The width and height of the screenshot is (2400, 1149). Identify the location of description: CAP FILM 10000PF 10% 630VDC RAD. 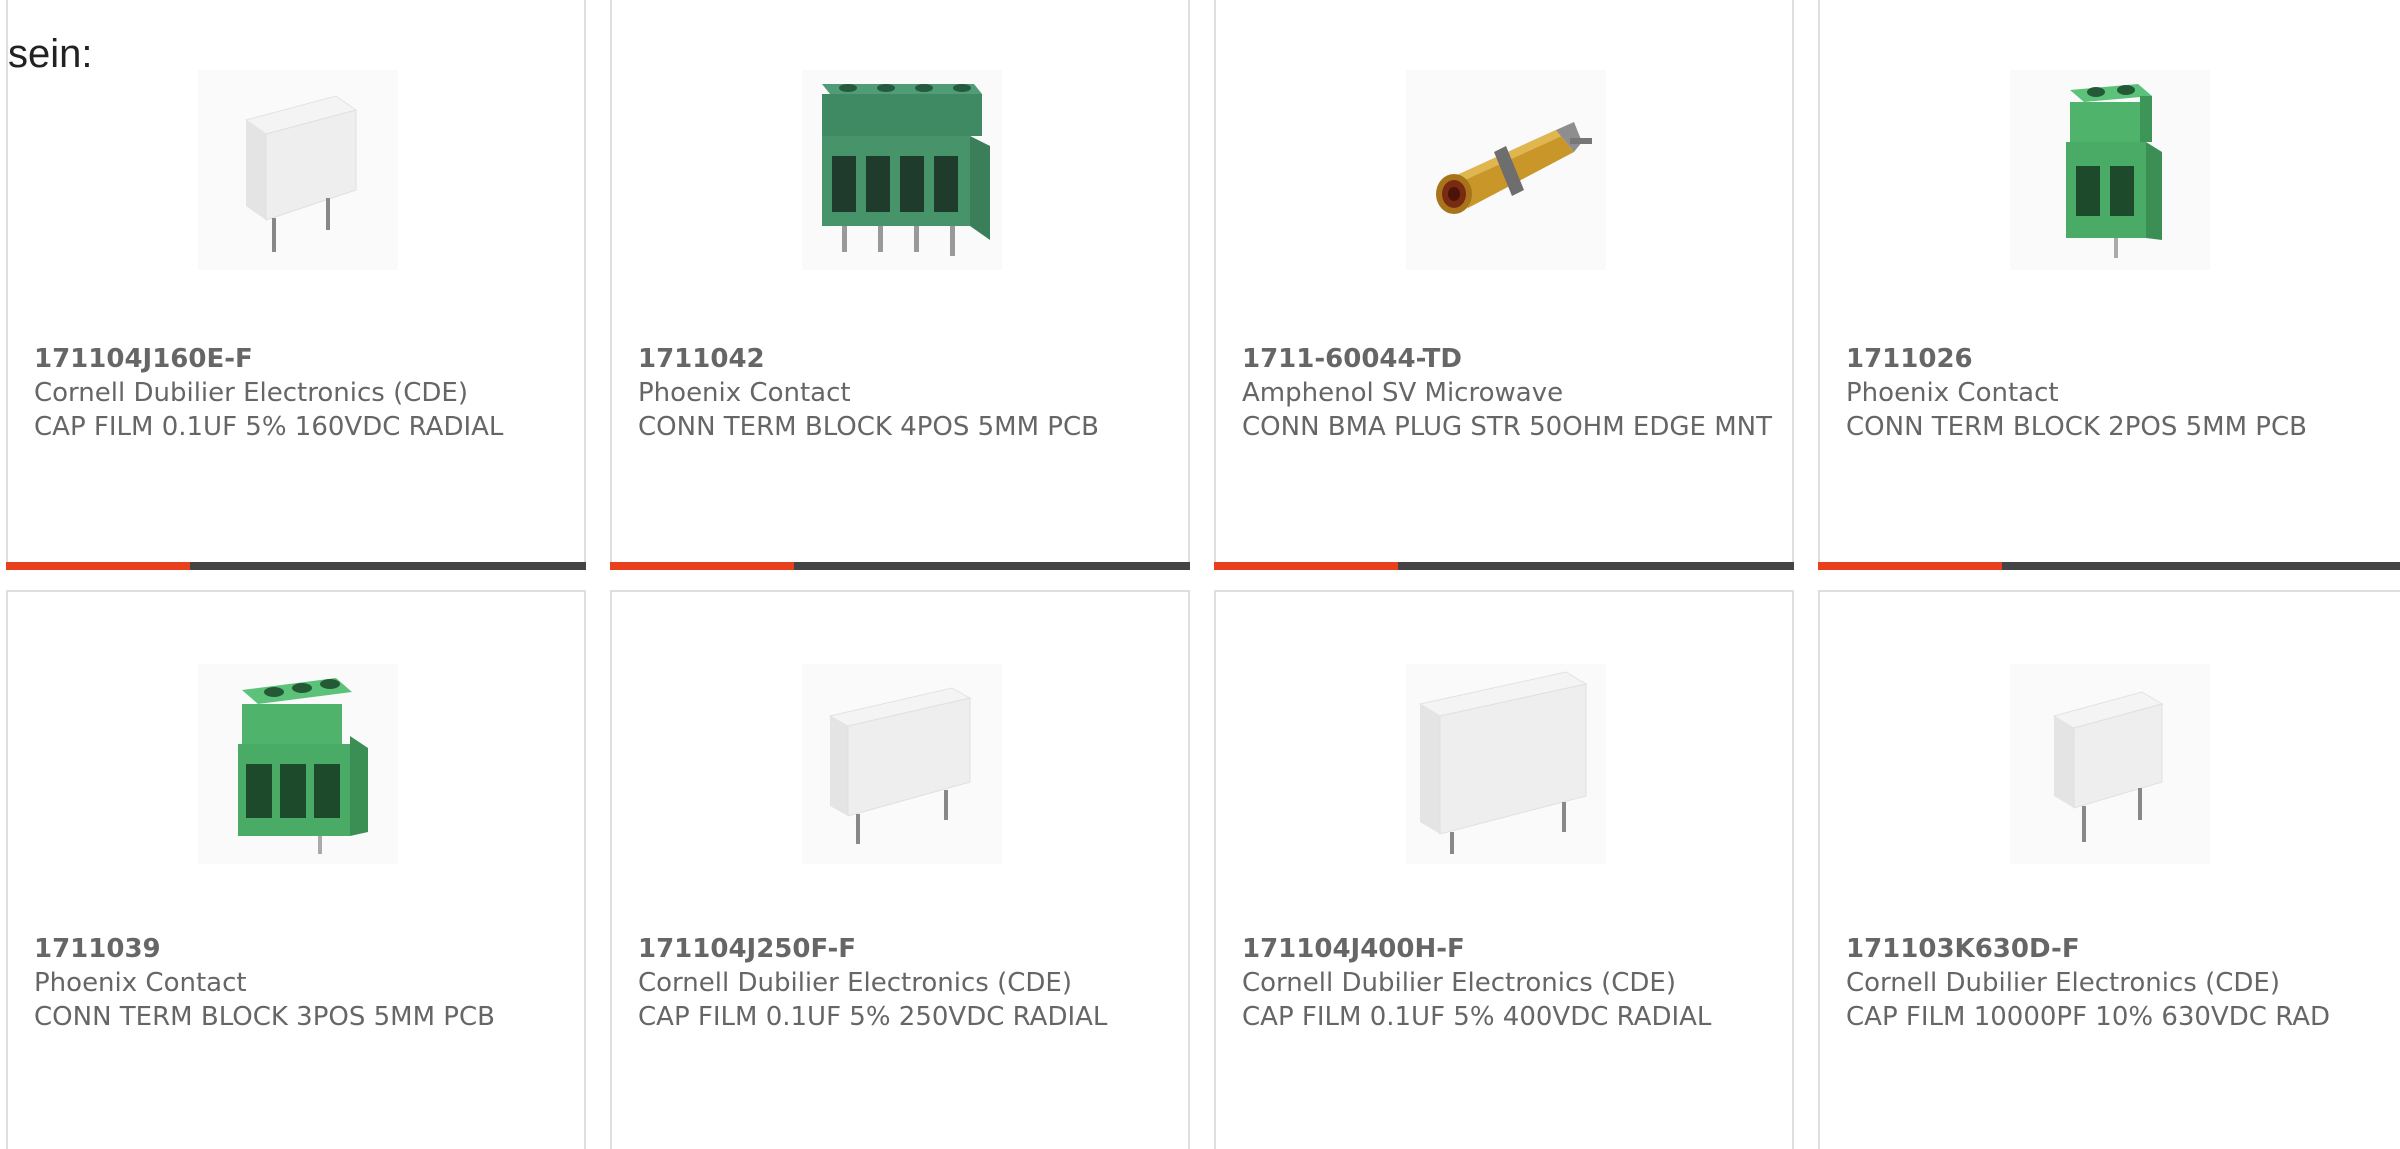
(2088, 1017).